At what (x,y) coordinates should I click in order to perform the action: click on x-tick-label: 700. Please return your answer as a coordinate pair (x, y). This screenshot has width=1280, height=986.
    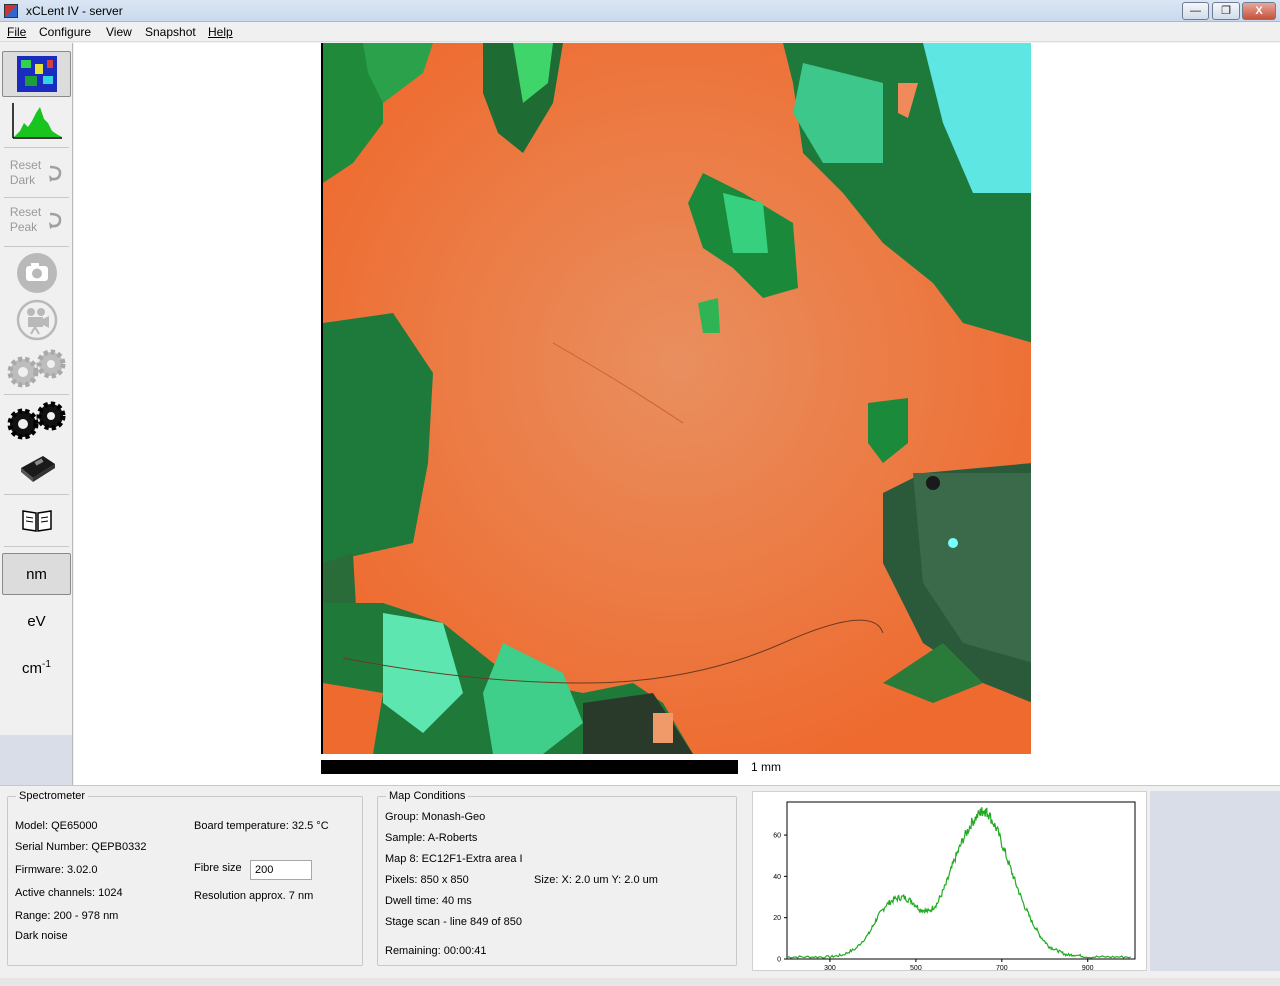
    Looking at the image, I should click on (1002, 968).